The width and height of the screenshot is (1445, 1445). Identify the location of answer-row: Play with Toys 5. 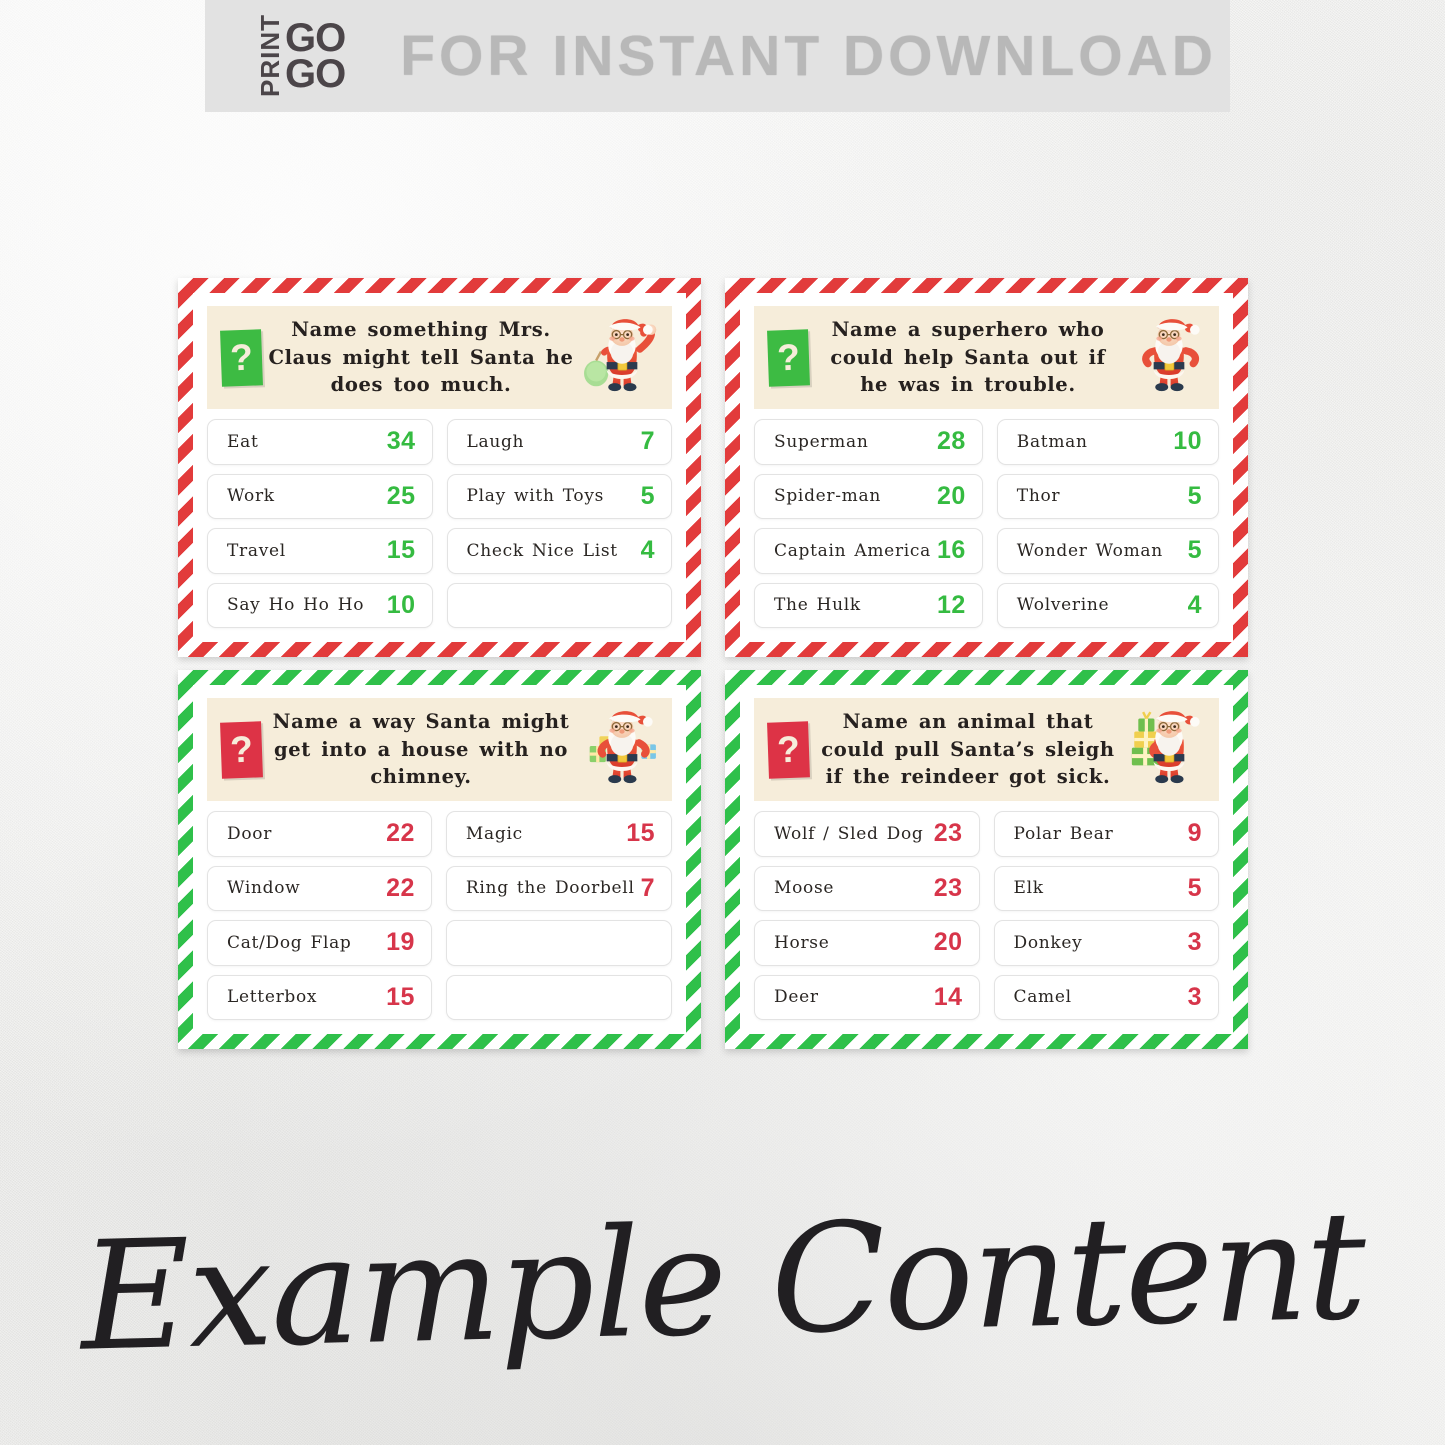
(559, 496).